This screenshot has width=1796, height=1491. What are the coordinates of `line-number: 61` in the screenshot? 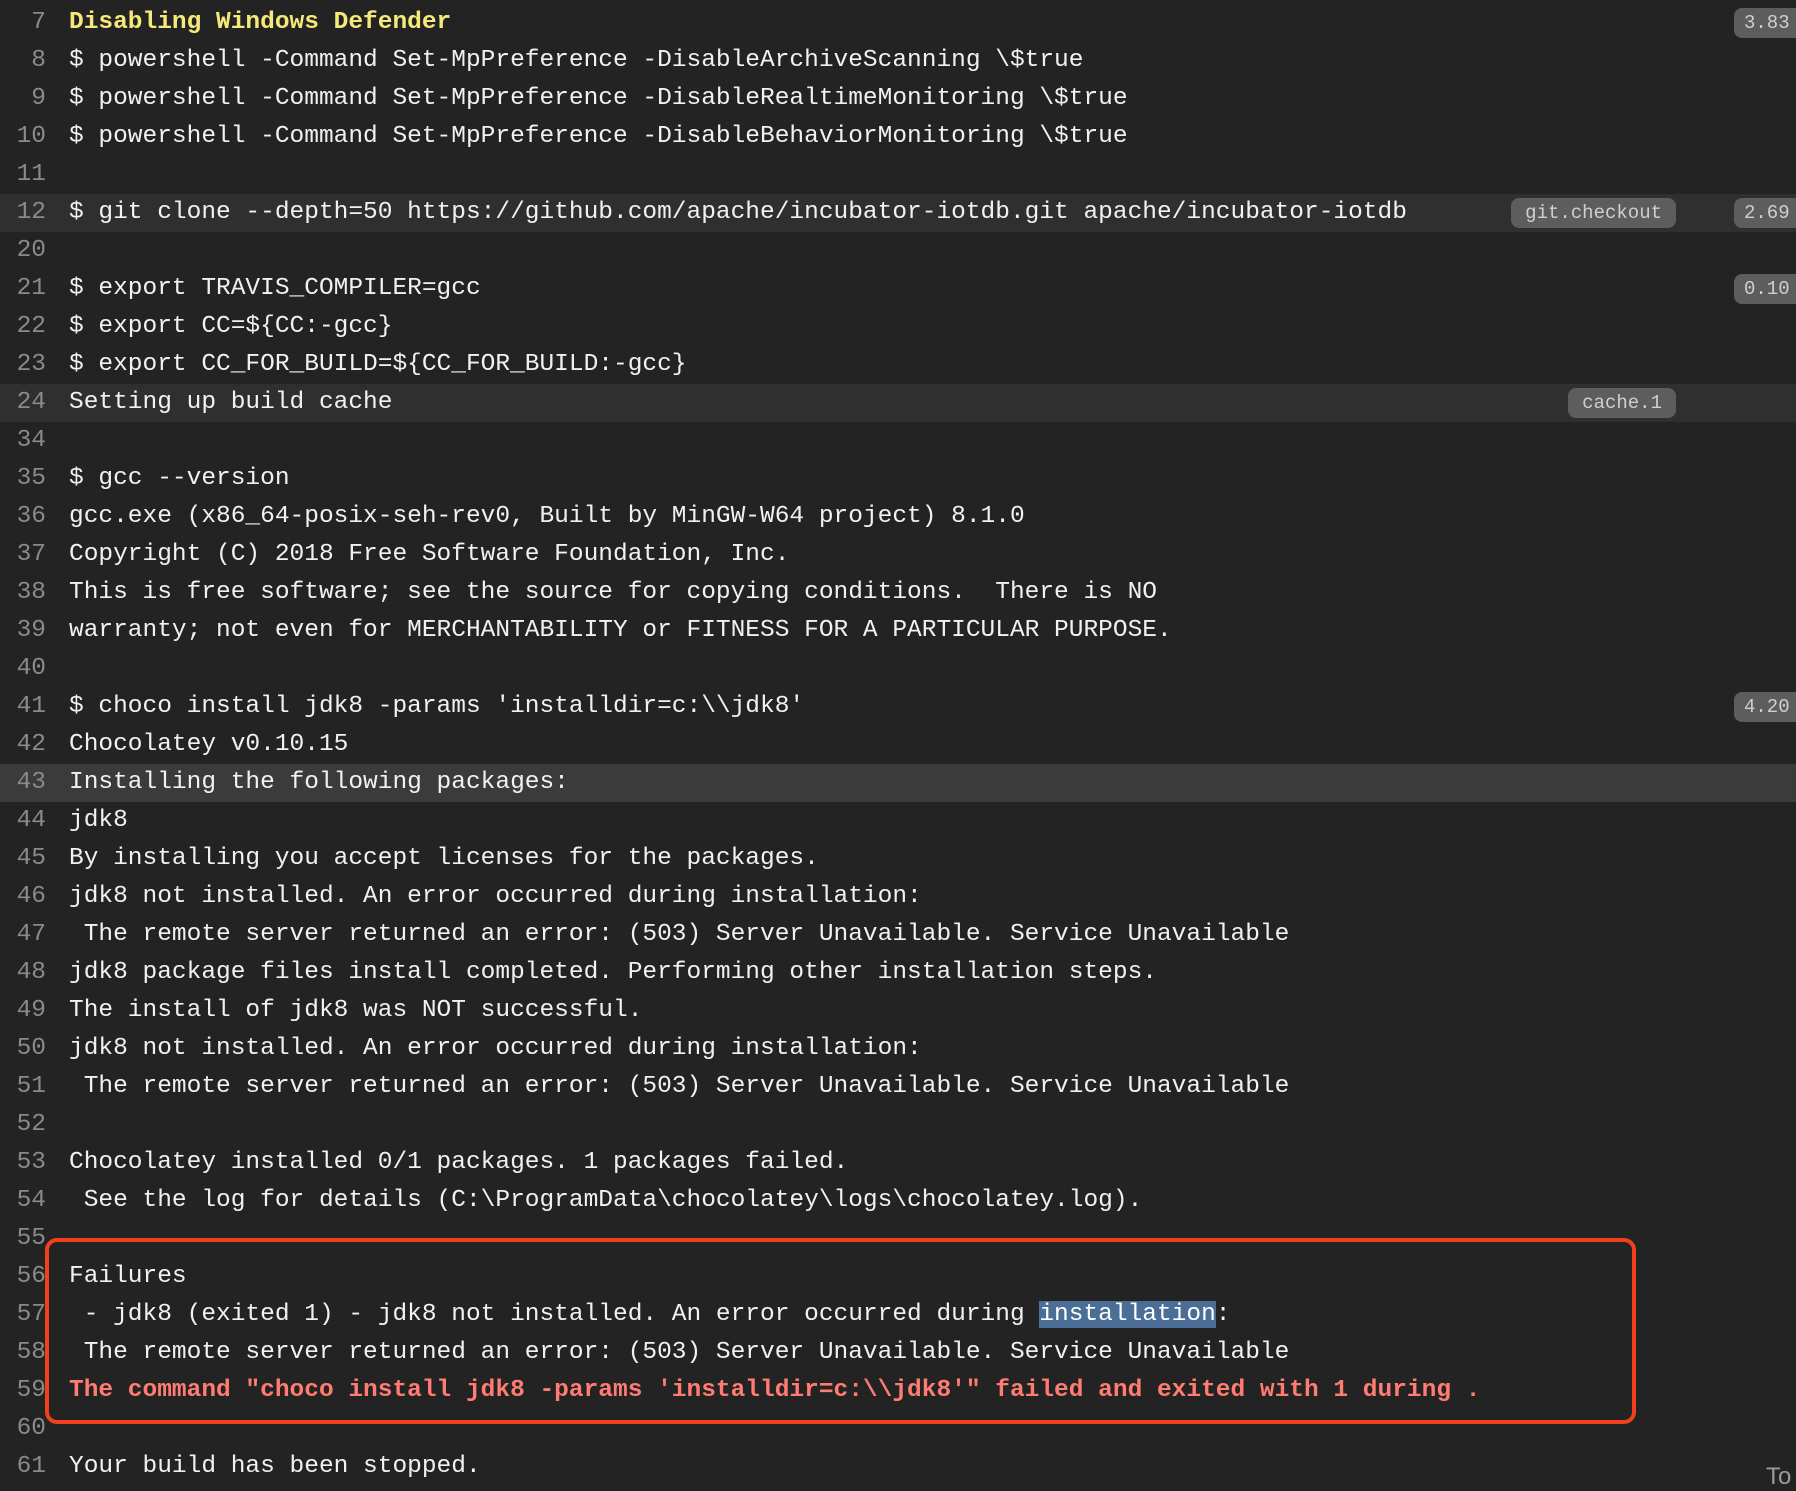 It's located at (23, 1467).